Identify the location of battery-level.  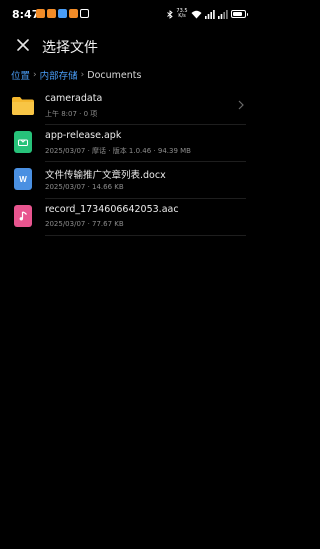
(237, 14).